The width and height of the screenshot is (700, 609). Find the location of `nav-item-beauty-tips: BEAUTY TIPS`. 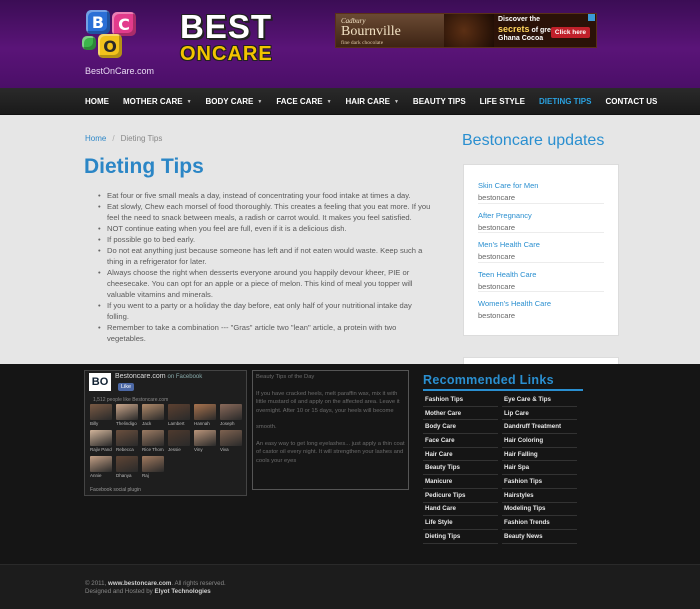

nav-item-beauty-tips: BEAUTY TIPS is located at coordinates (439, 101).